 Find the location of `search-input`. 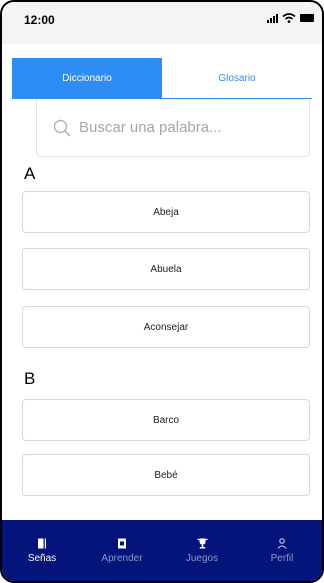

search-input is located at coordinates (179, 127).